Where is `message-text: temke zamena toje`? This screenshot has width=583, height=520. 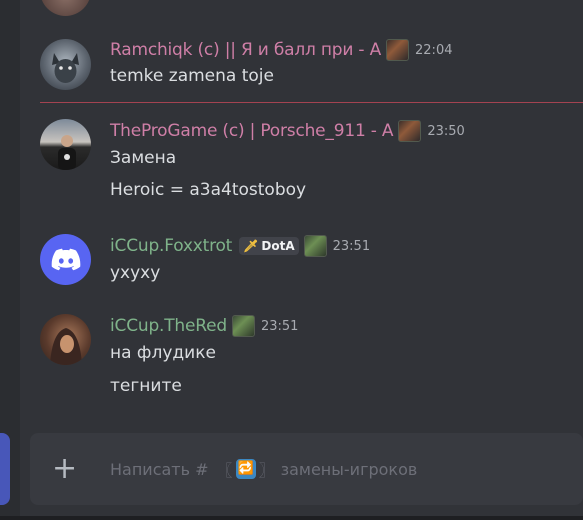 message-text: temke zamena toje is located at coordinates (192, 76).